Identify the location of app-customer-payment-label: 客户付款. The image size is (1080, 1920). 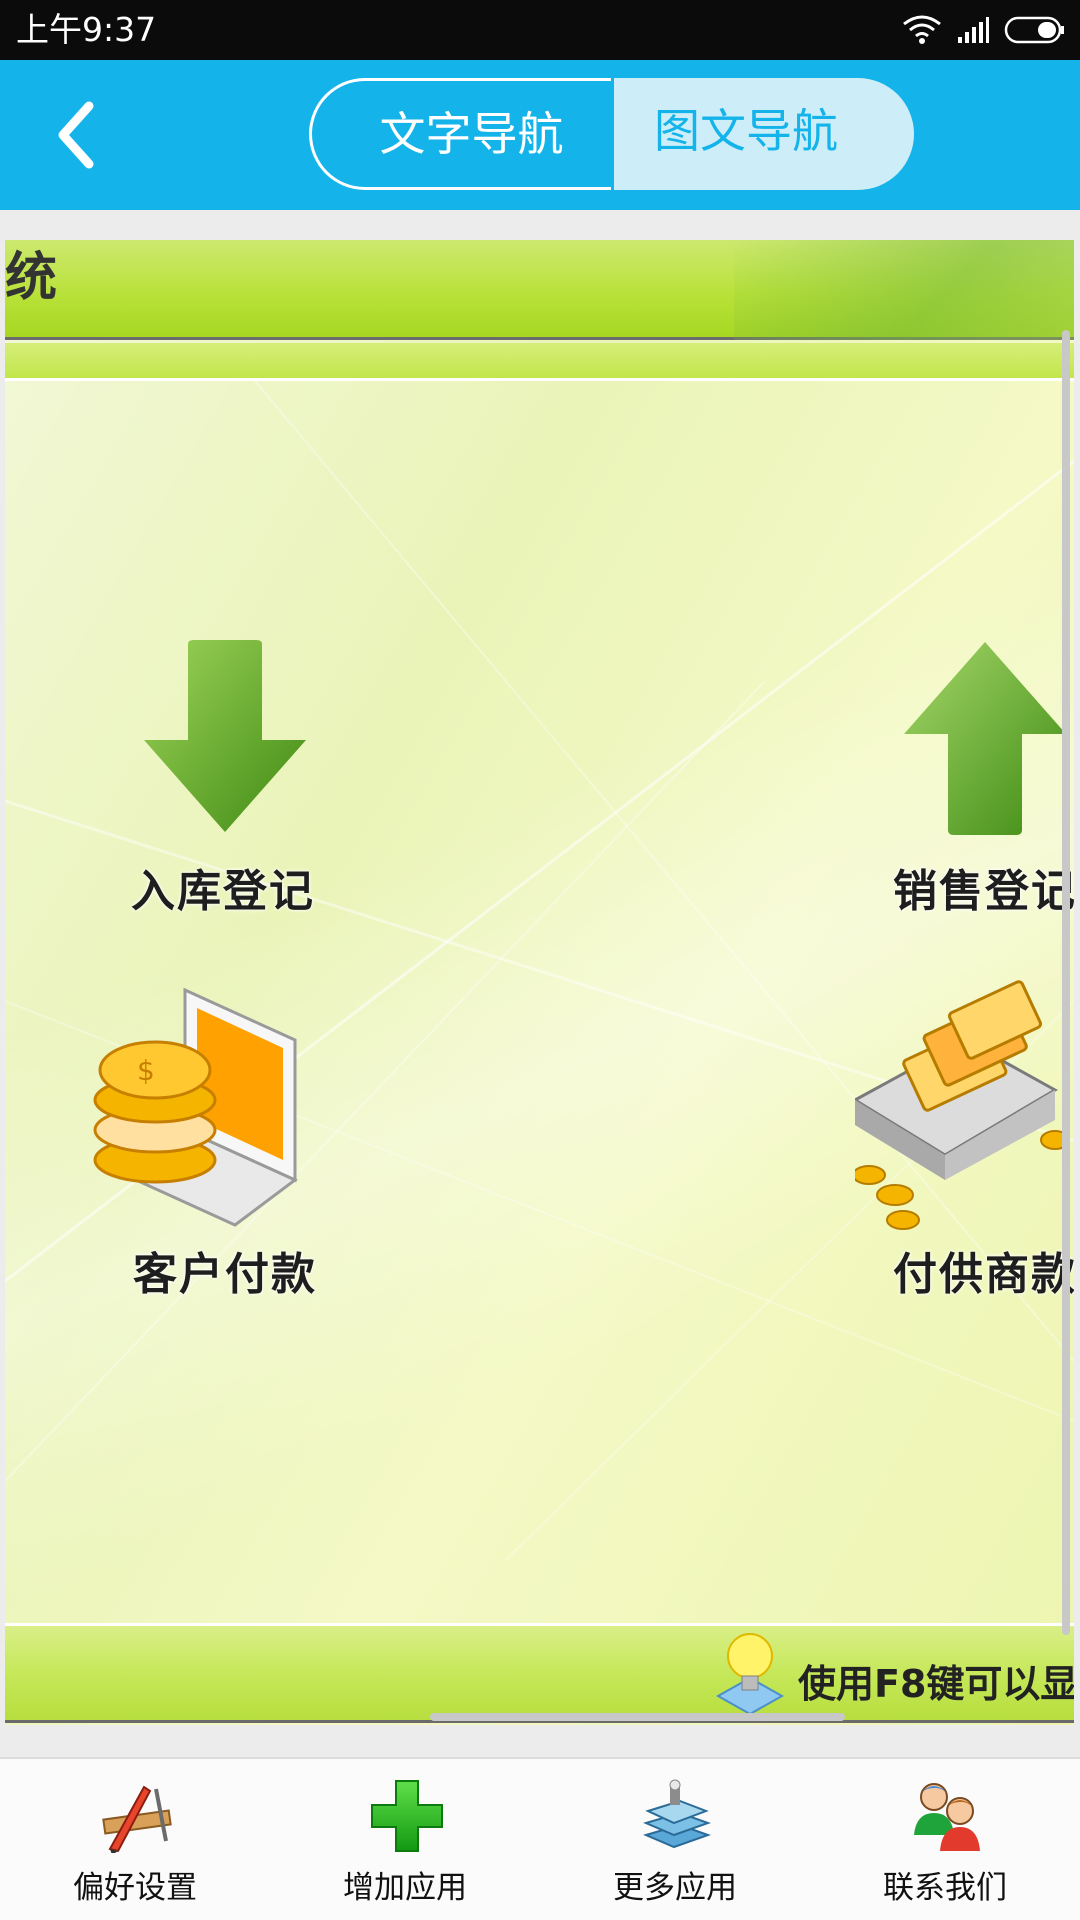
(225, 1274).